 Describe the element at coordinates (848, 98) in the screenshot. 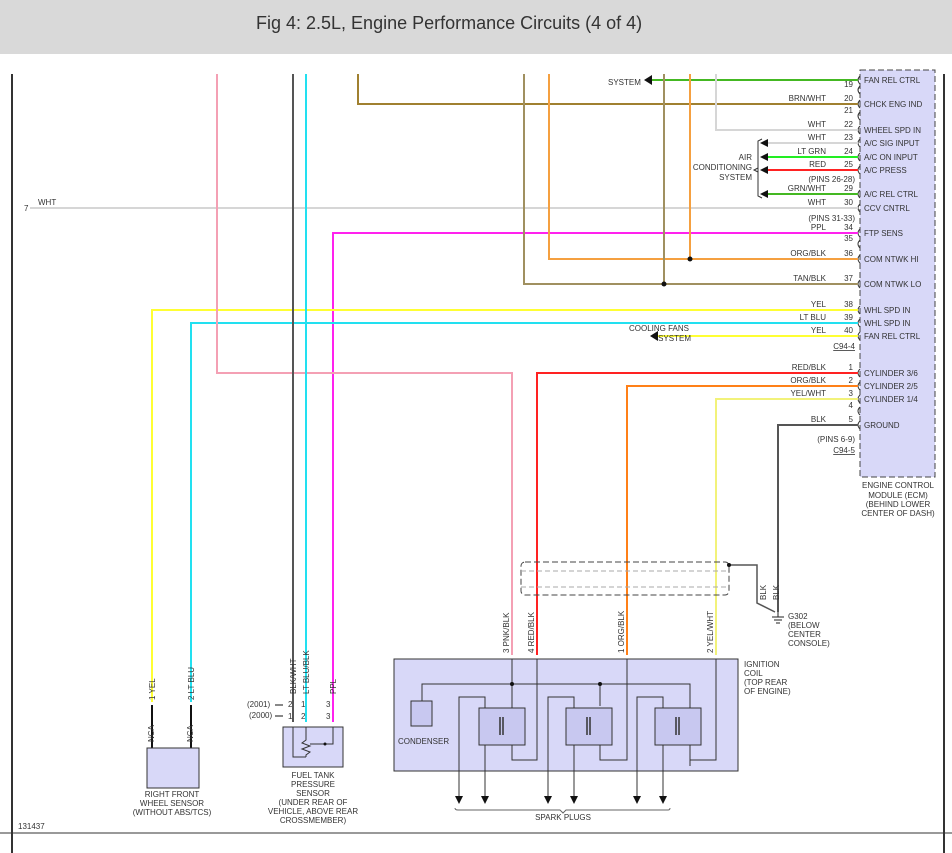

I see `ecm-pin-number: 20` at that location.